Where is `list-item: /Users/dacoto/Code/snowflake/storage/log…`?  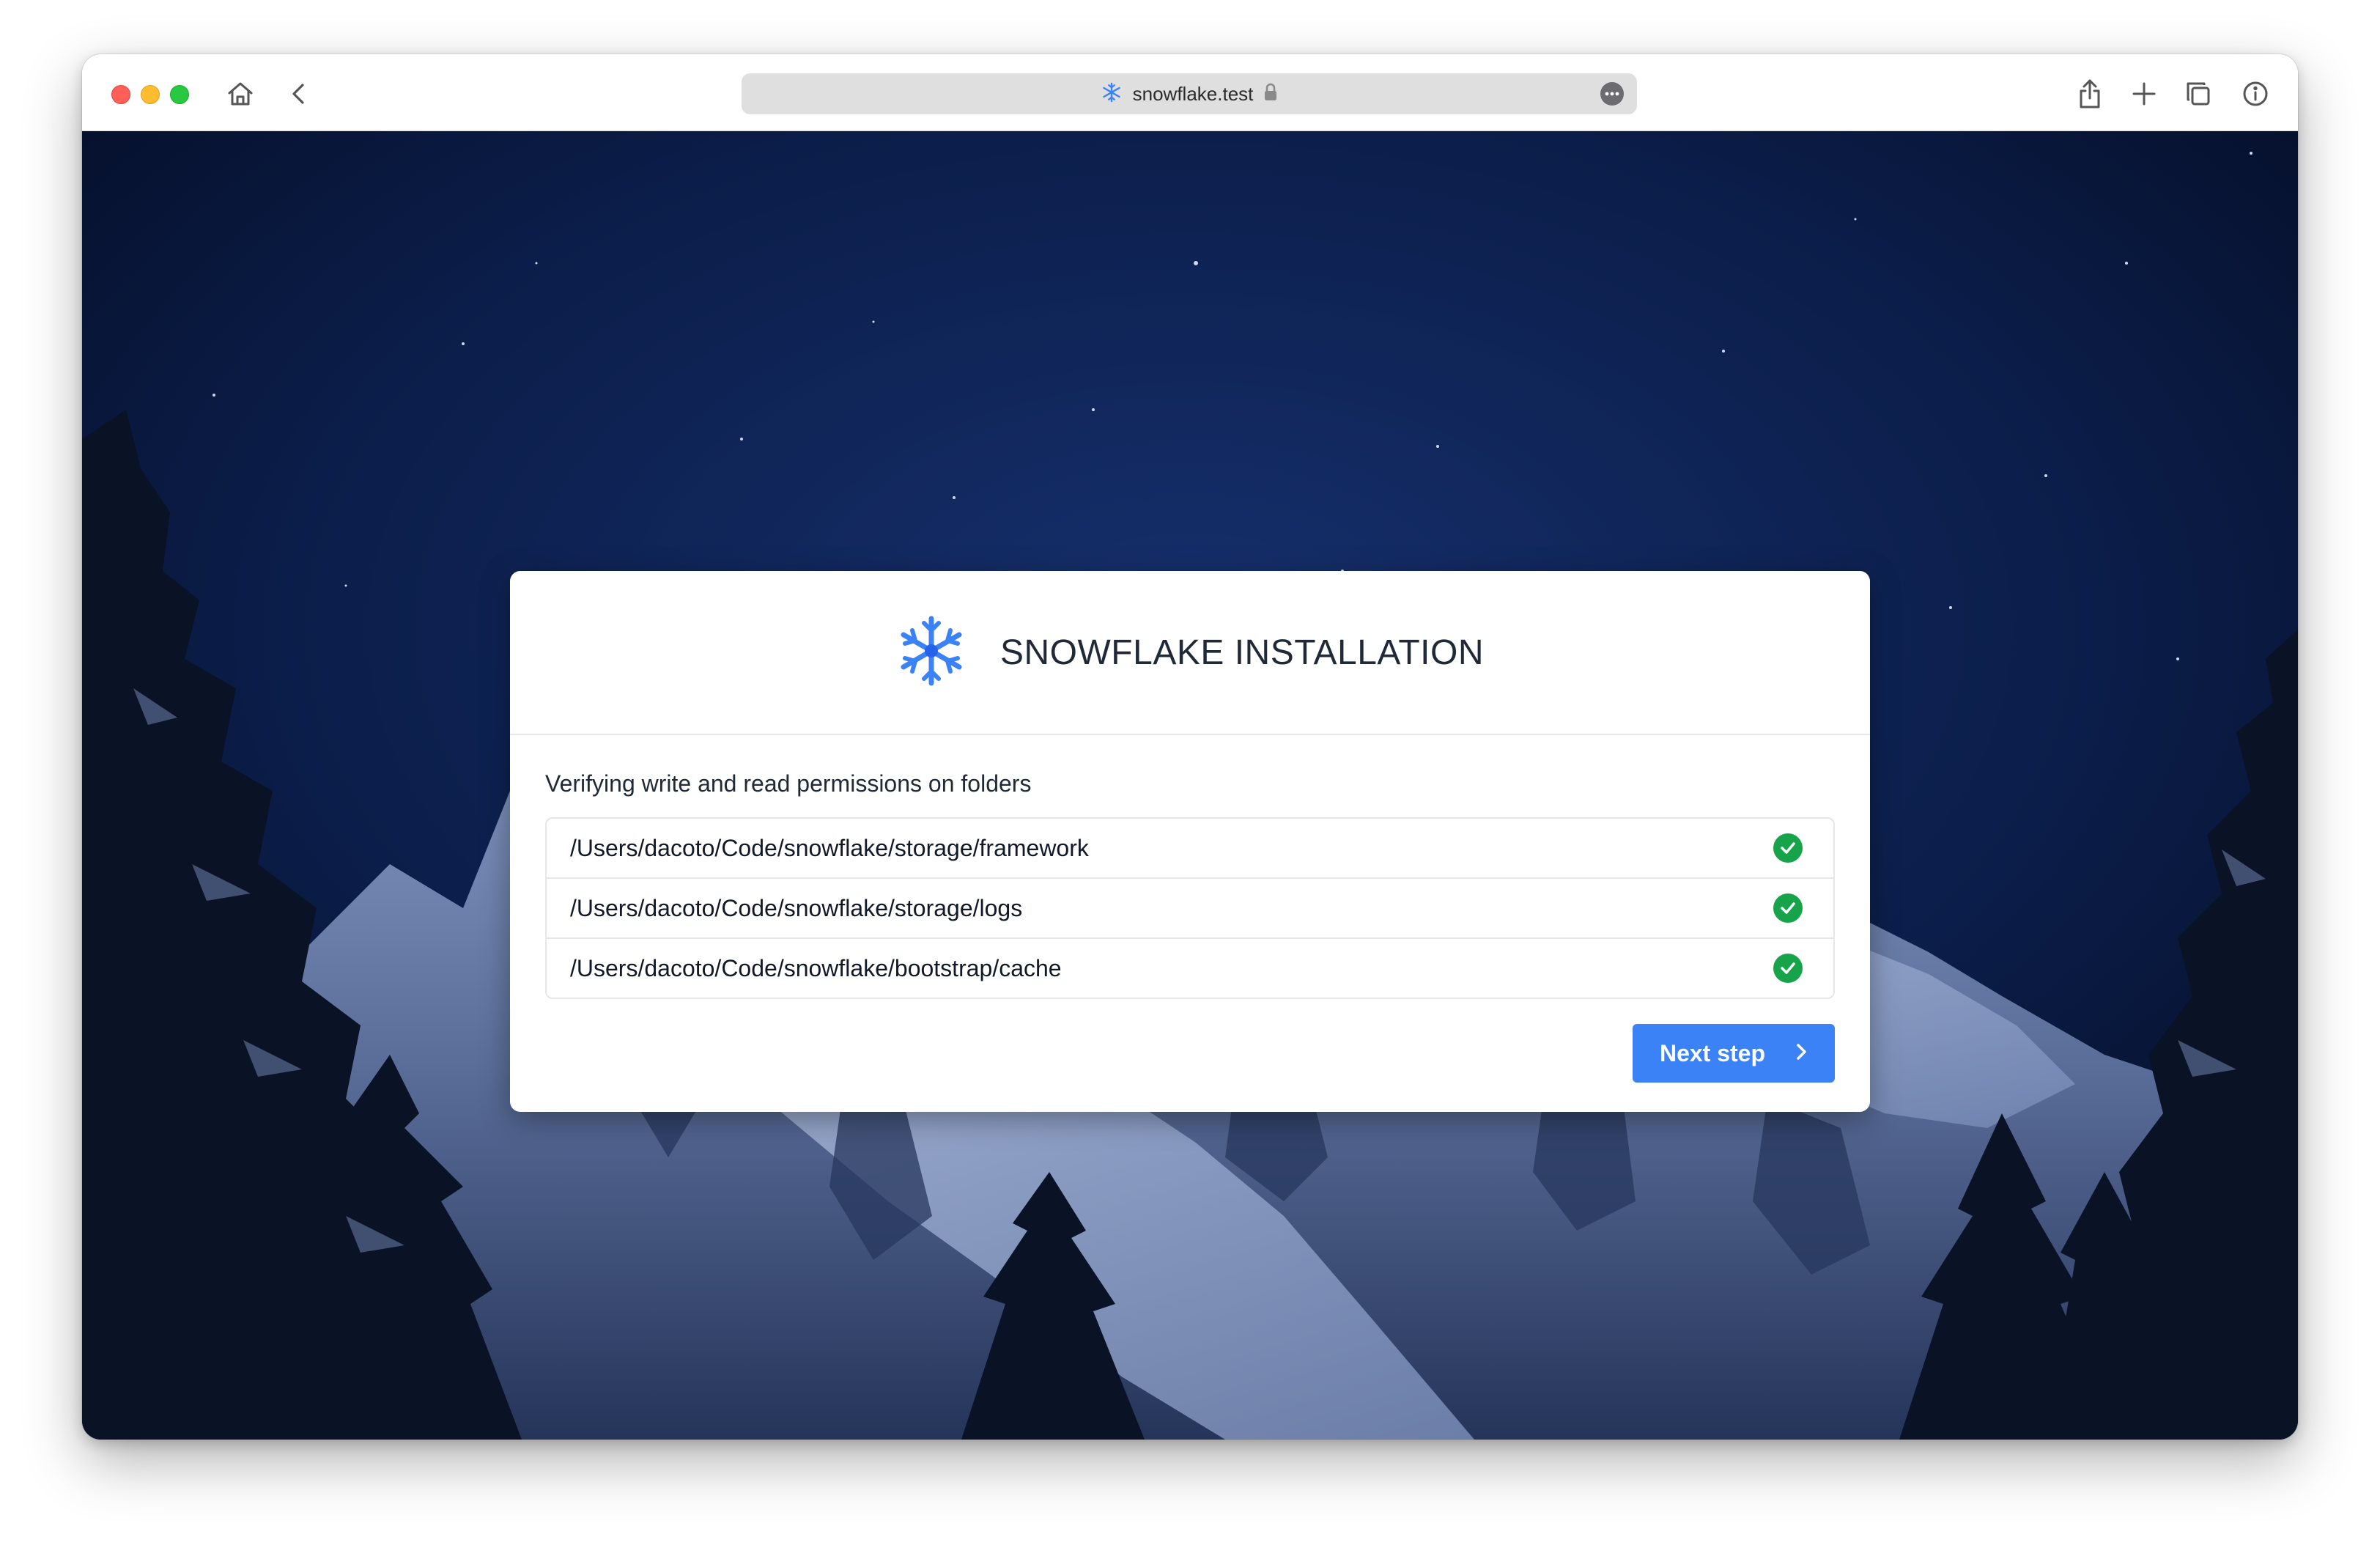 list-item: /Users/dacoto/Code/snowflake/storage/log… is located at coordinates (1190, 907).